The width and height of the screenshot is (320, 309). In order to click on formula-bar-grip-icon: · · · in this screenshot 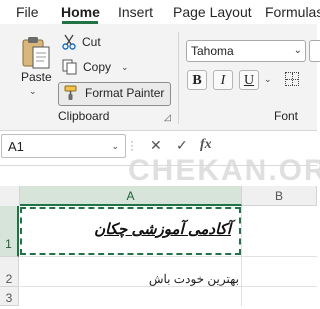, I will do `click(132, 145)`.